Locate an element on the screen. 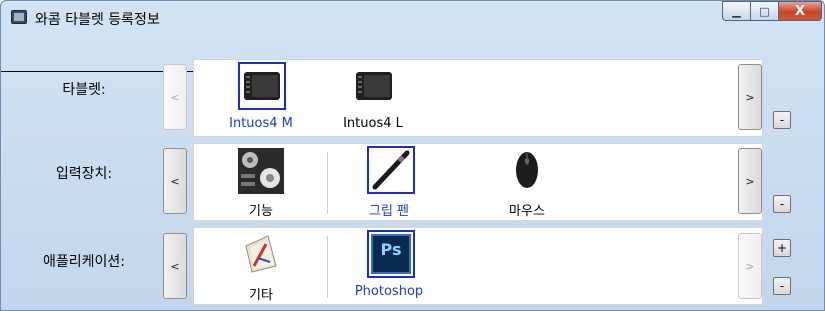 The image size is (825, 311). application-row-label: 애플리케이션: is located at coordinates (84, 262).